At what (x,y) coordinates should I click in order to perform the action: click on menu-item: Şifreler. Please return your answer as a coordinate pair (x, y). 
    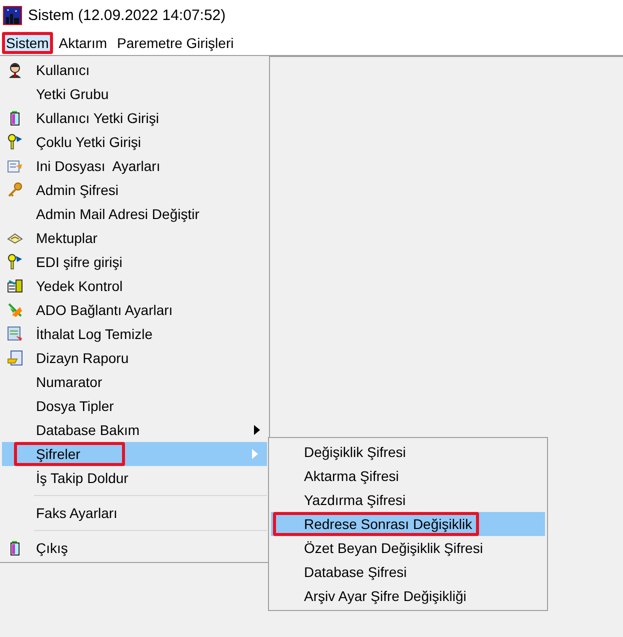
    Looking at the image, I should click on (134, 454).